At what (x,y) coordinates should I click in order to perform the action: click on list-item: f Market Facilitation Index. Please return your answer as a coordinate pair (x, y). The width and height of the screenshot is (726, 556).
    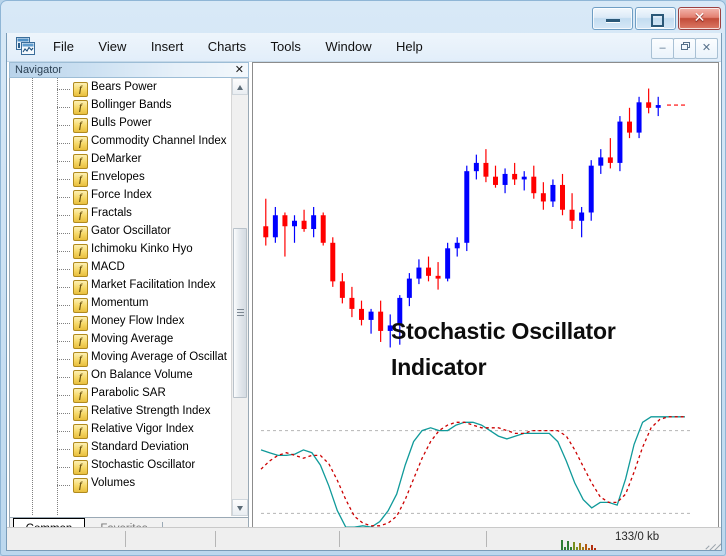
    Looking at the image, I should click on (121, 287).